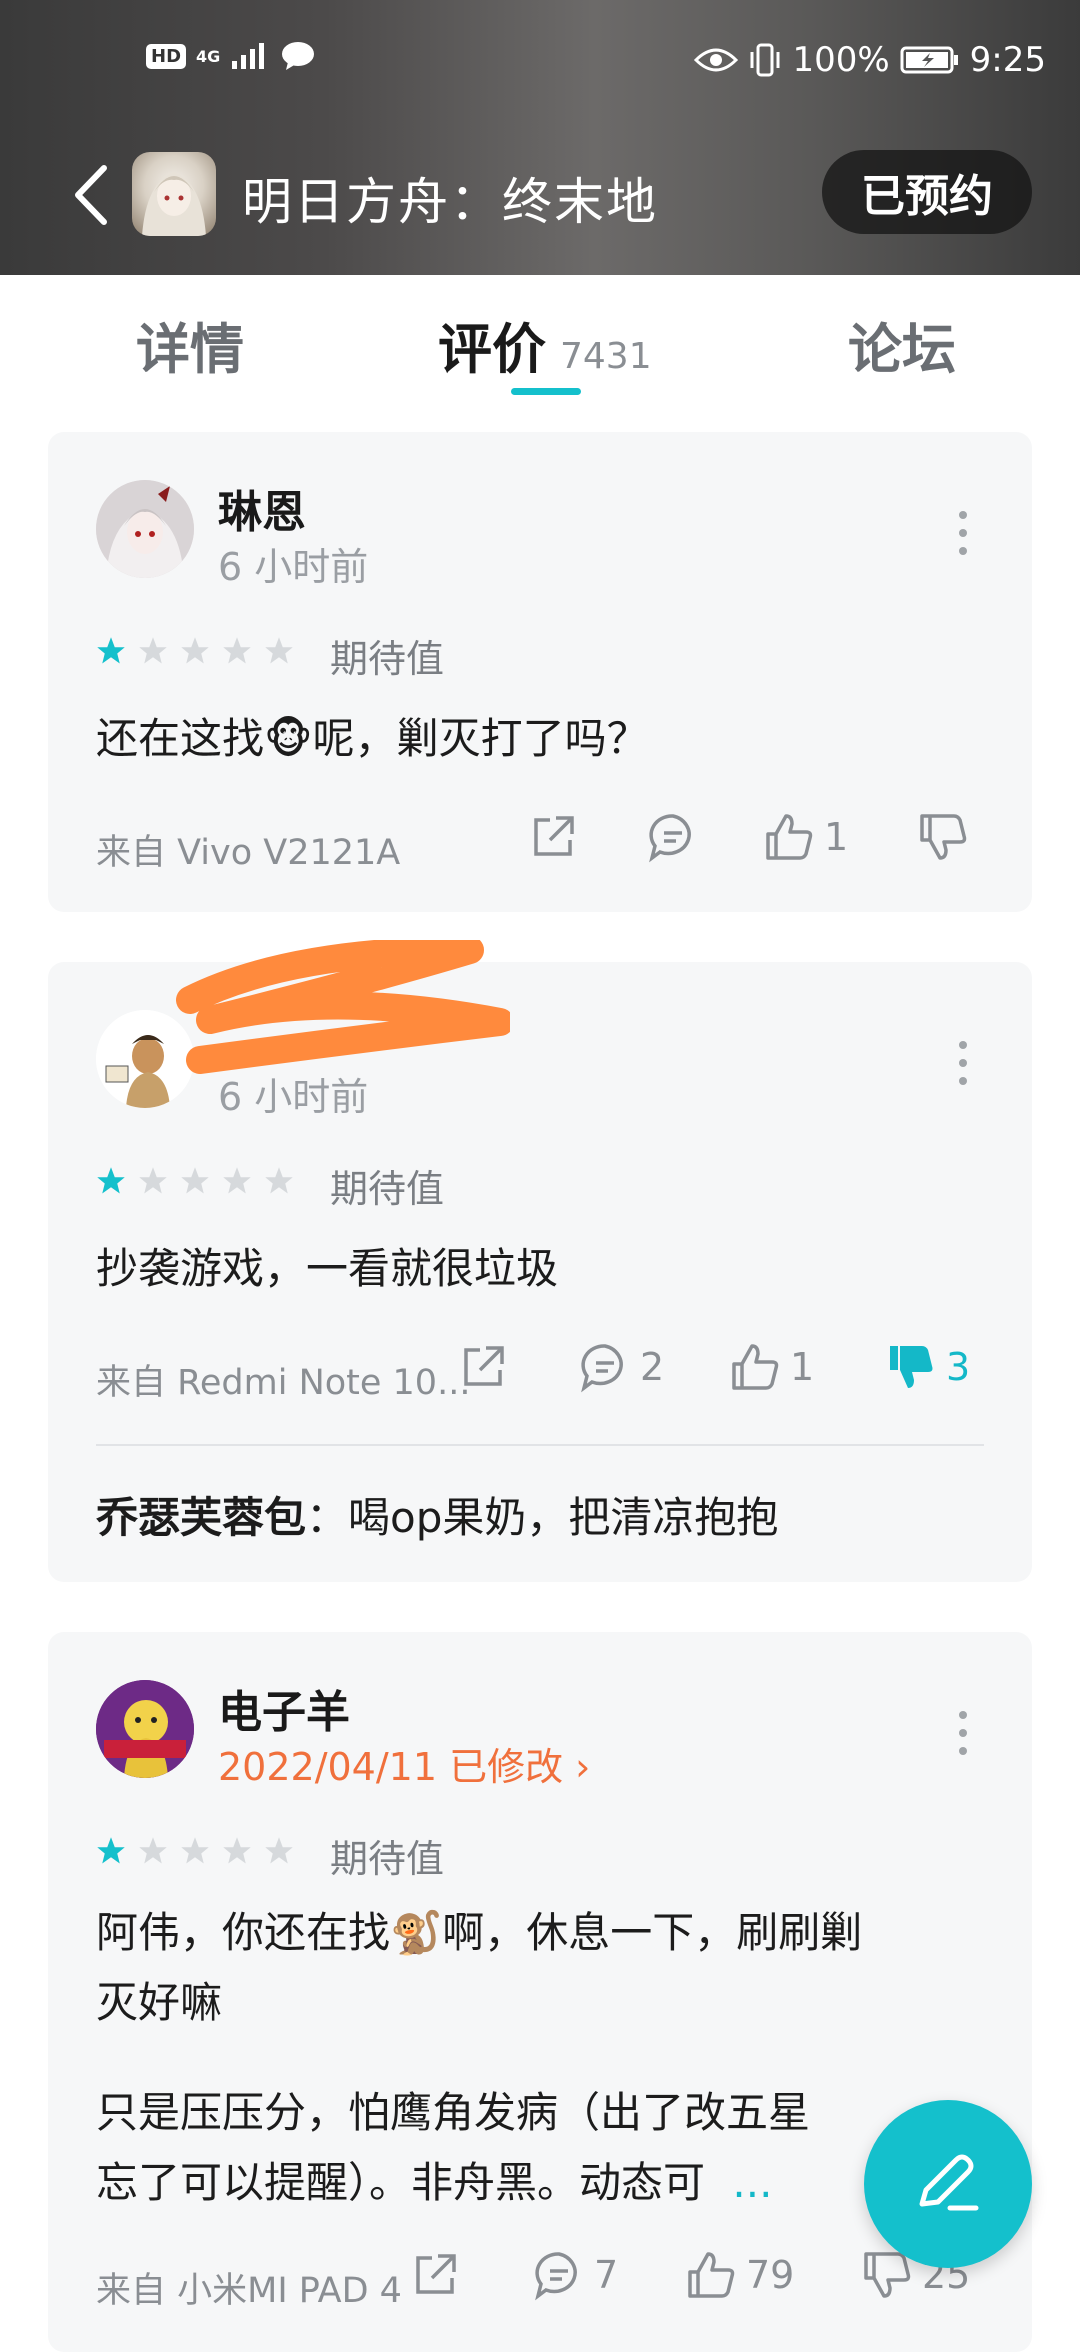 Image resolution: width=1080 pixels, height=2352 pixels. I want to click on eye-icon, so click(716, 60).